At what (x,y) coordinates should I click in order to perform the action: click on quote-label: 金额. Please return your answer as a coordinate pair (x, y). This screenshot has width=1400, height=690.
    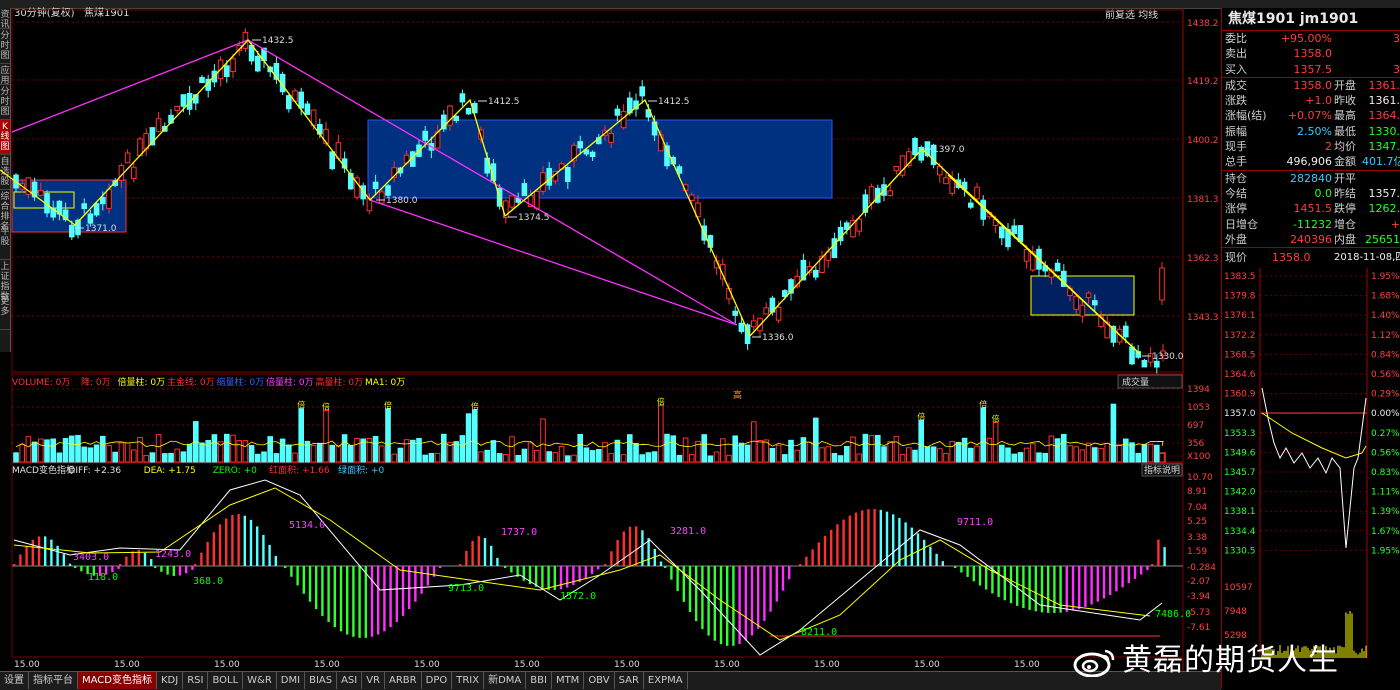
    Looking at the image, I should click on (1345, 162).